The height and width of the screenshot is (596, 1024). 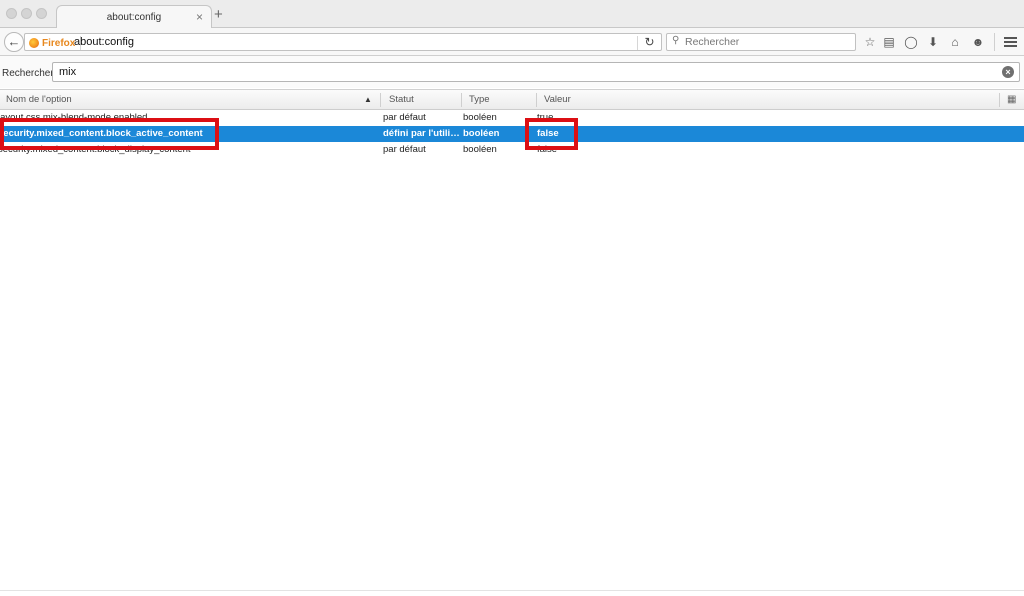 What do you see at coordinates (68, 72) in the screenshot?
I see `filter-value: mix` at bounding box center [68, 72].